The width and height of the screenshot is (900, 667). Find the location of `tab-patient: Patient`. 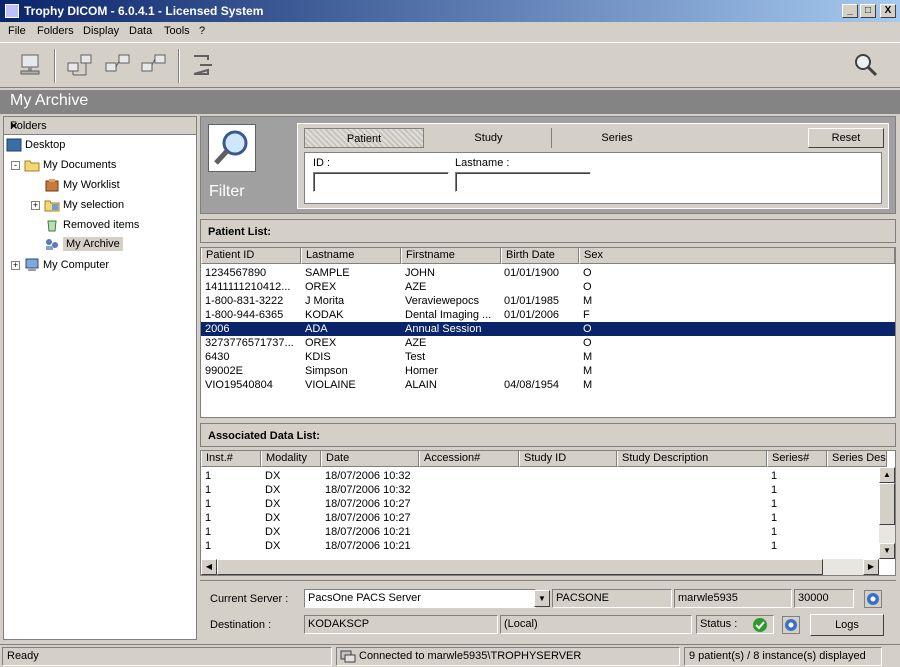

tab-patient: Patient is located at coordinates (364, 138).